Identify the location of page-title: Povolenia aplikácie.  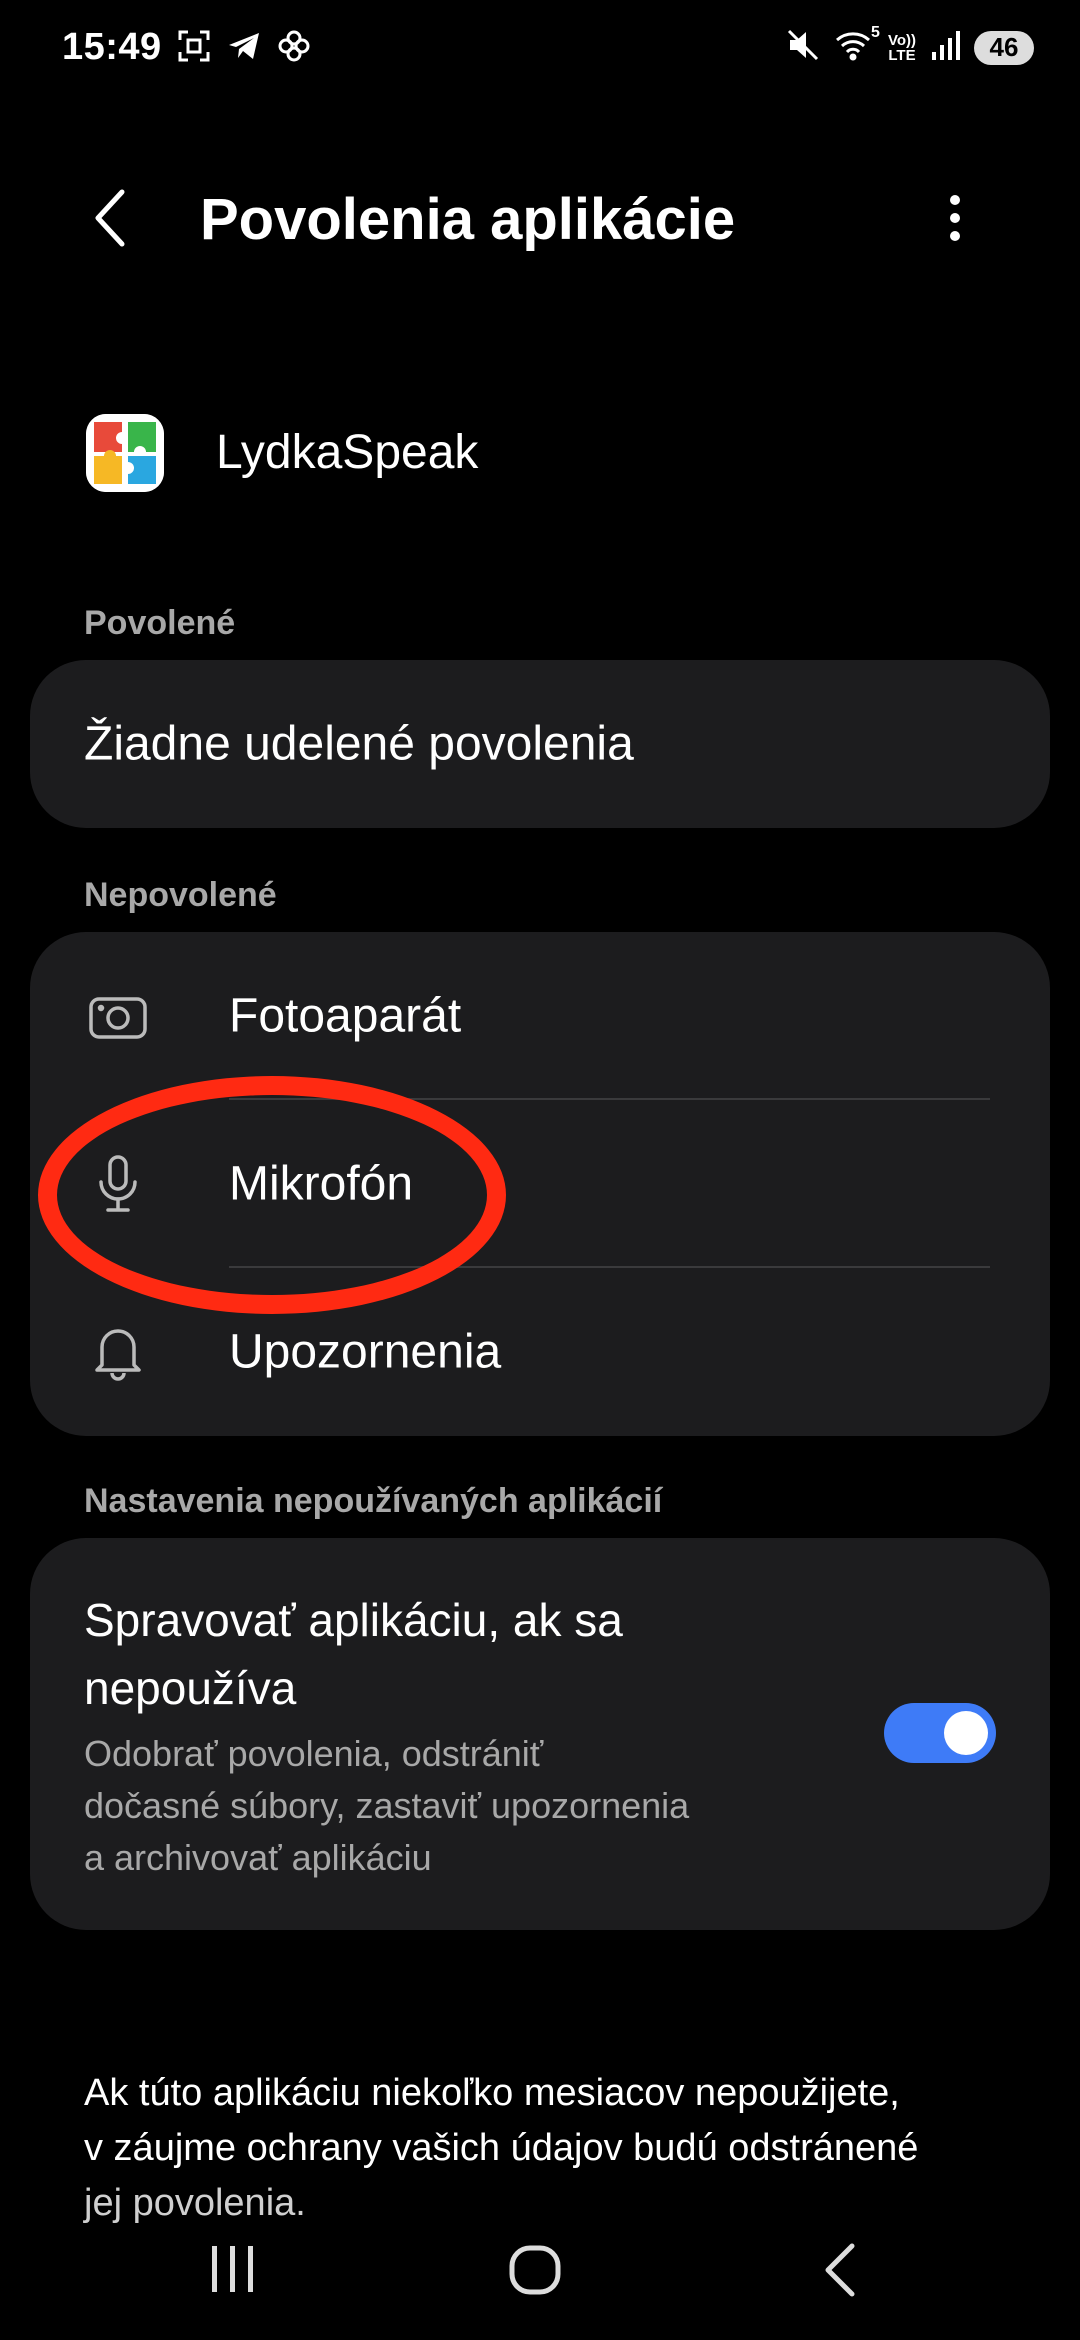
(468, 219).